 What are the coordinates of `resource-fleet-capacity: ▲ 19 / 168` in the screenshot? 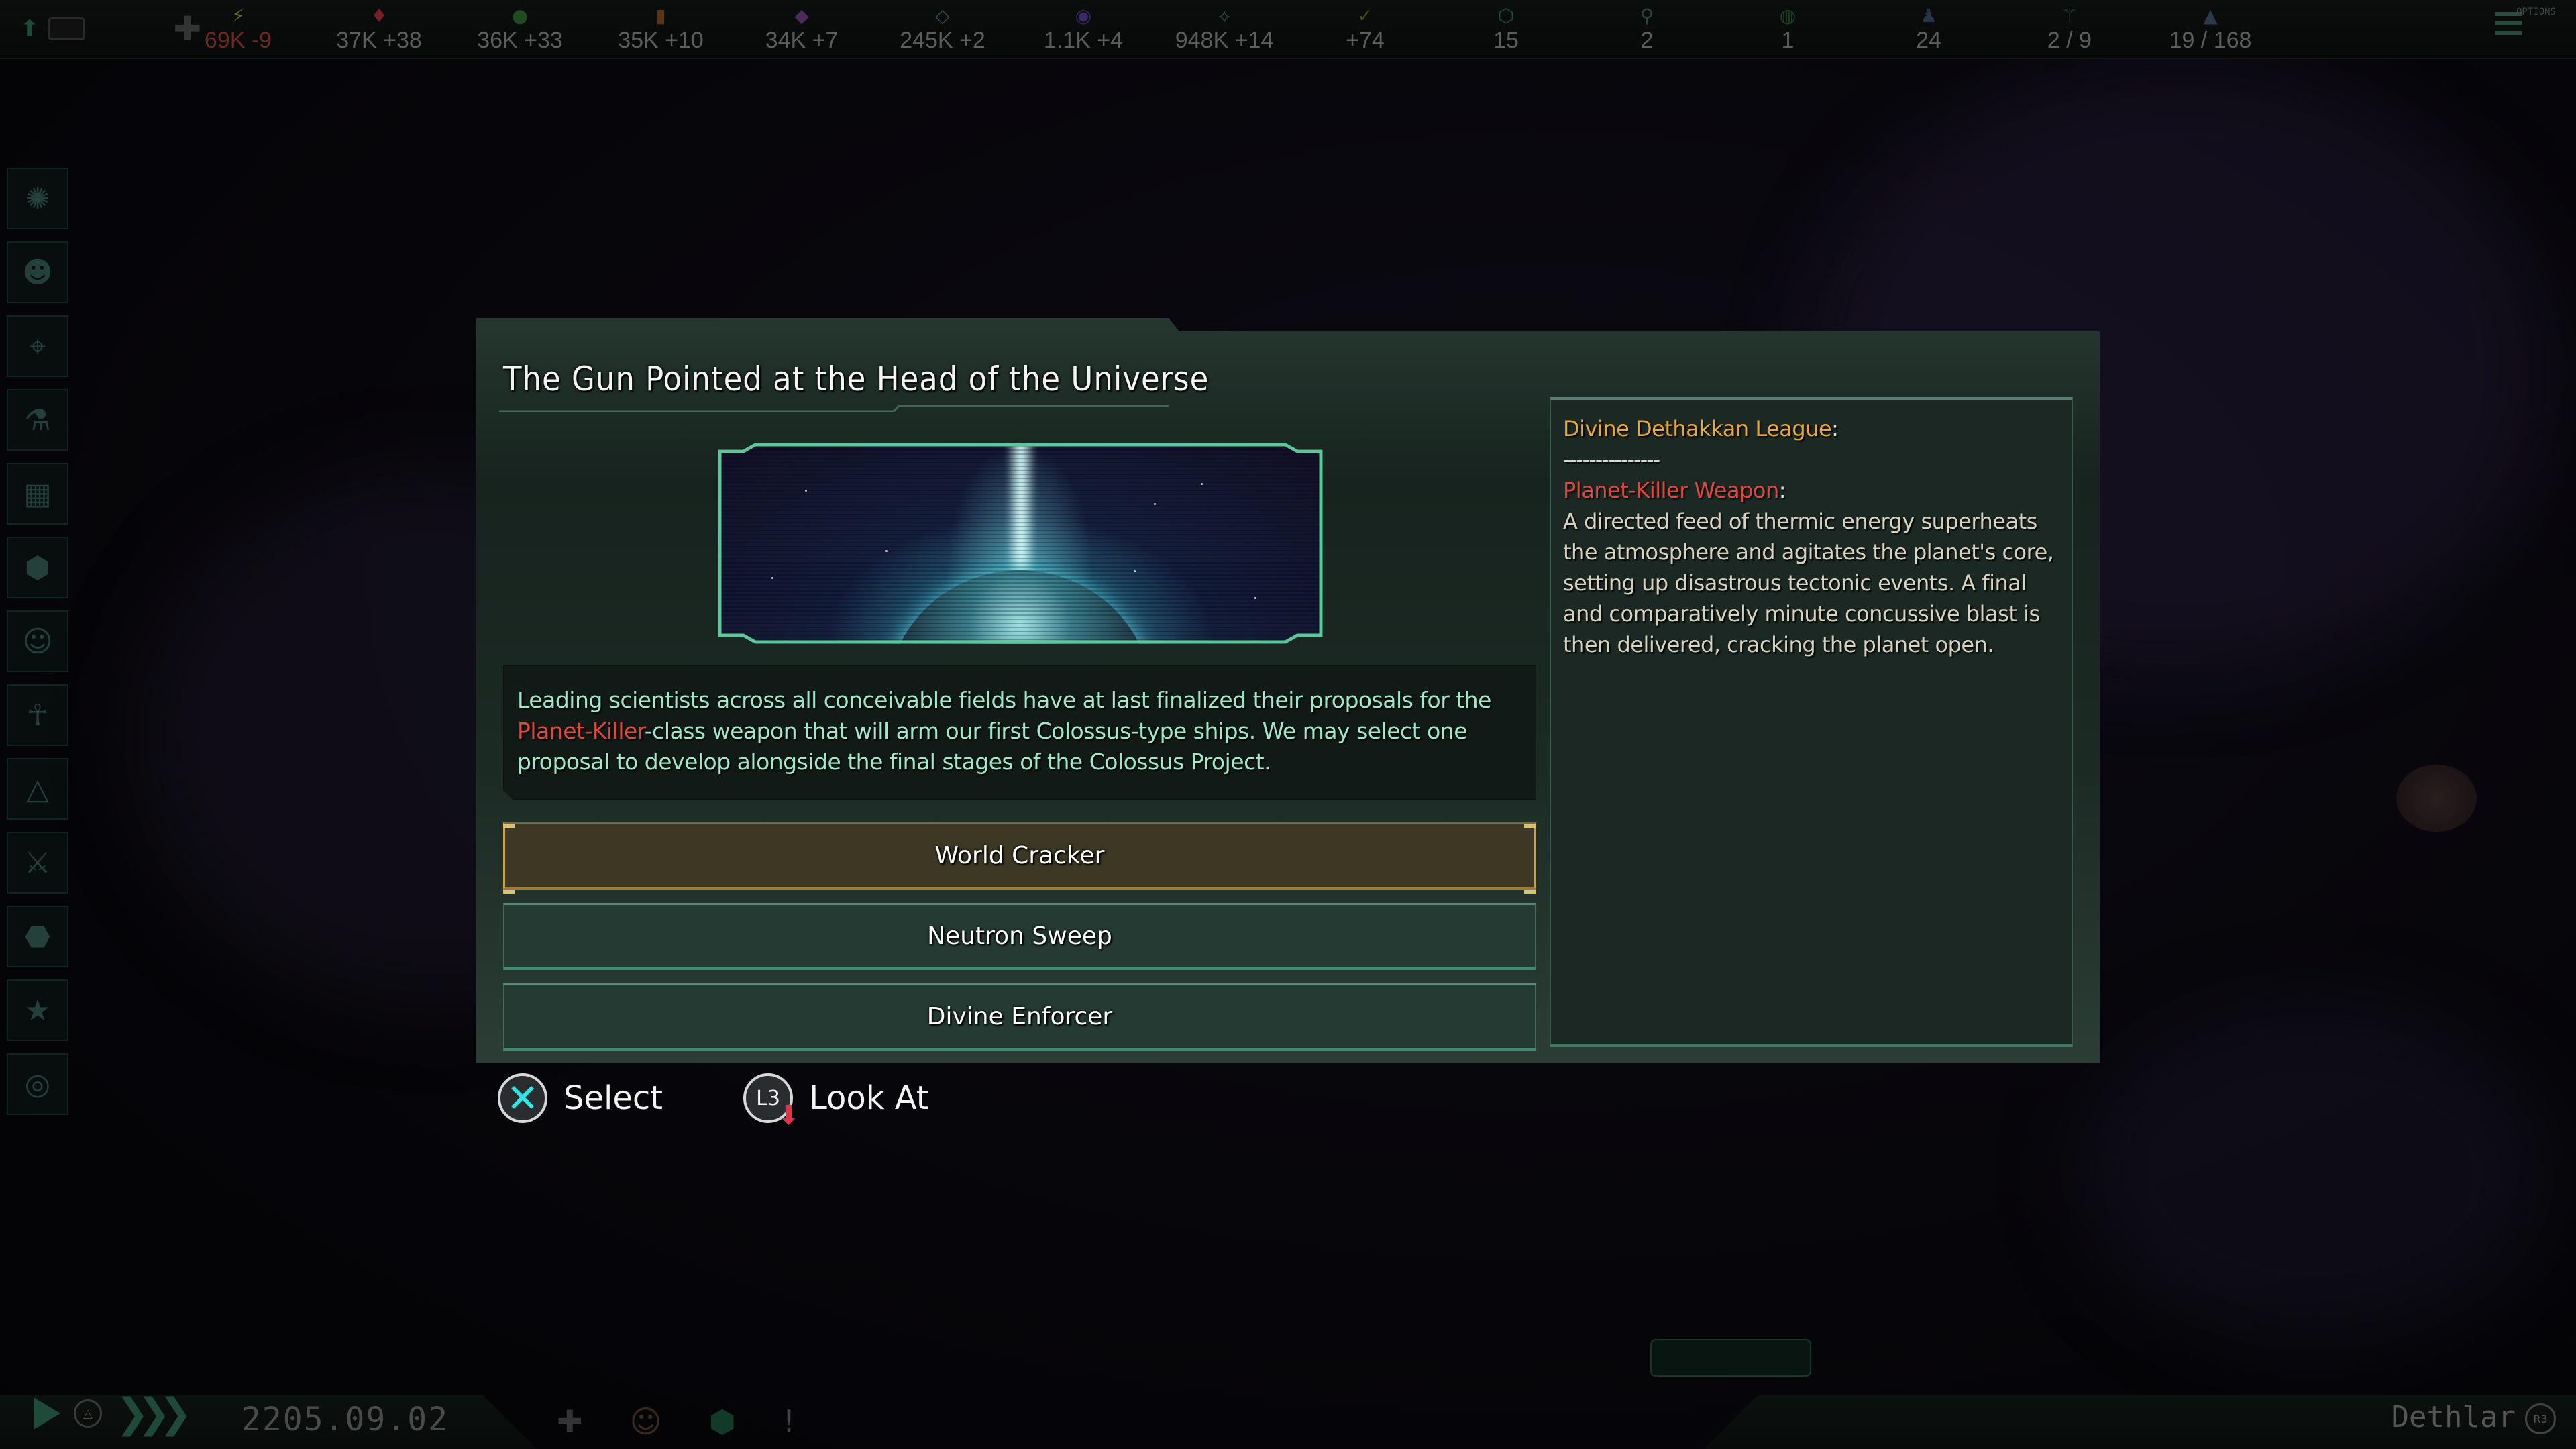 It's located at (2210, 29).